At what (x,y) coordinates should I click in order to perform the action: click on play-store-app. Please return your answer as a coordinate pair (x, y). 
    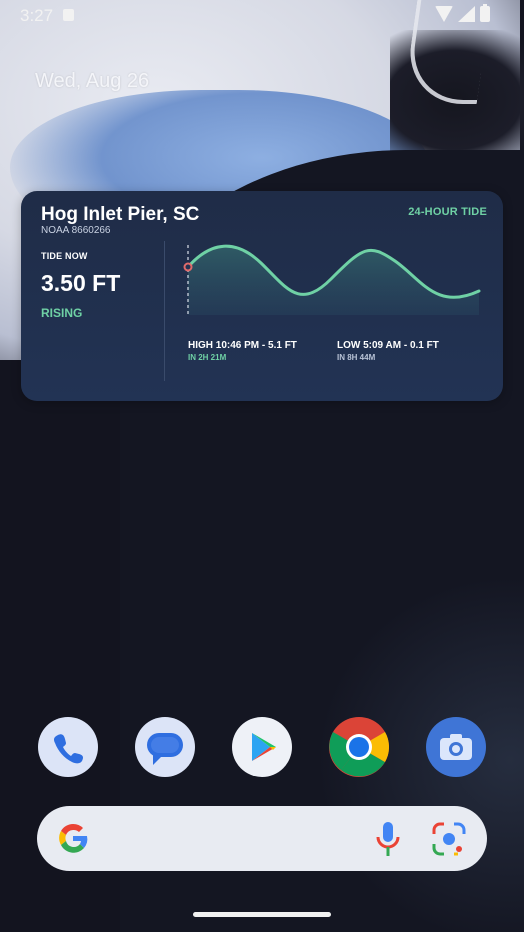
    Looking at the image, I should click on (262, 747).